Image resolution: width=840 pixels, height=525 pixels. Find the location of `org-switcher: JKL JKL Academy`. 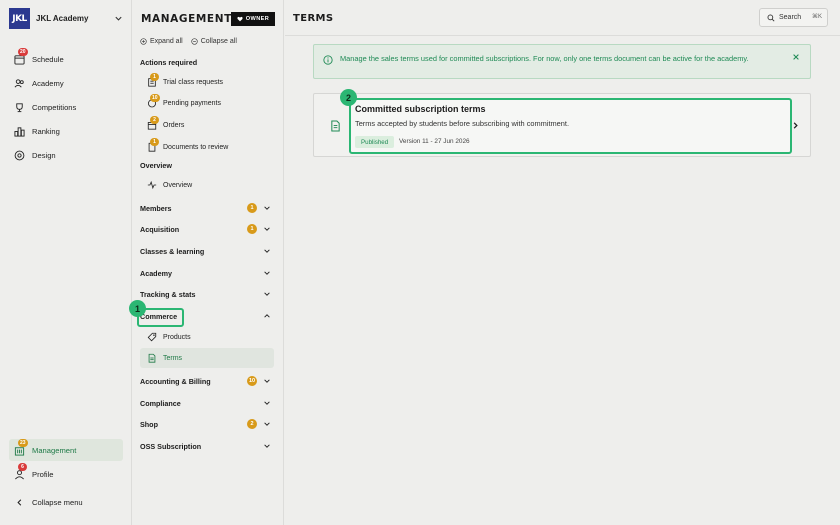

org-switcher: JKL JKL Academy is located at coordinates (68, 18).